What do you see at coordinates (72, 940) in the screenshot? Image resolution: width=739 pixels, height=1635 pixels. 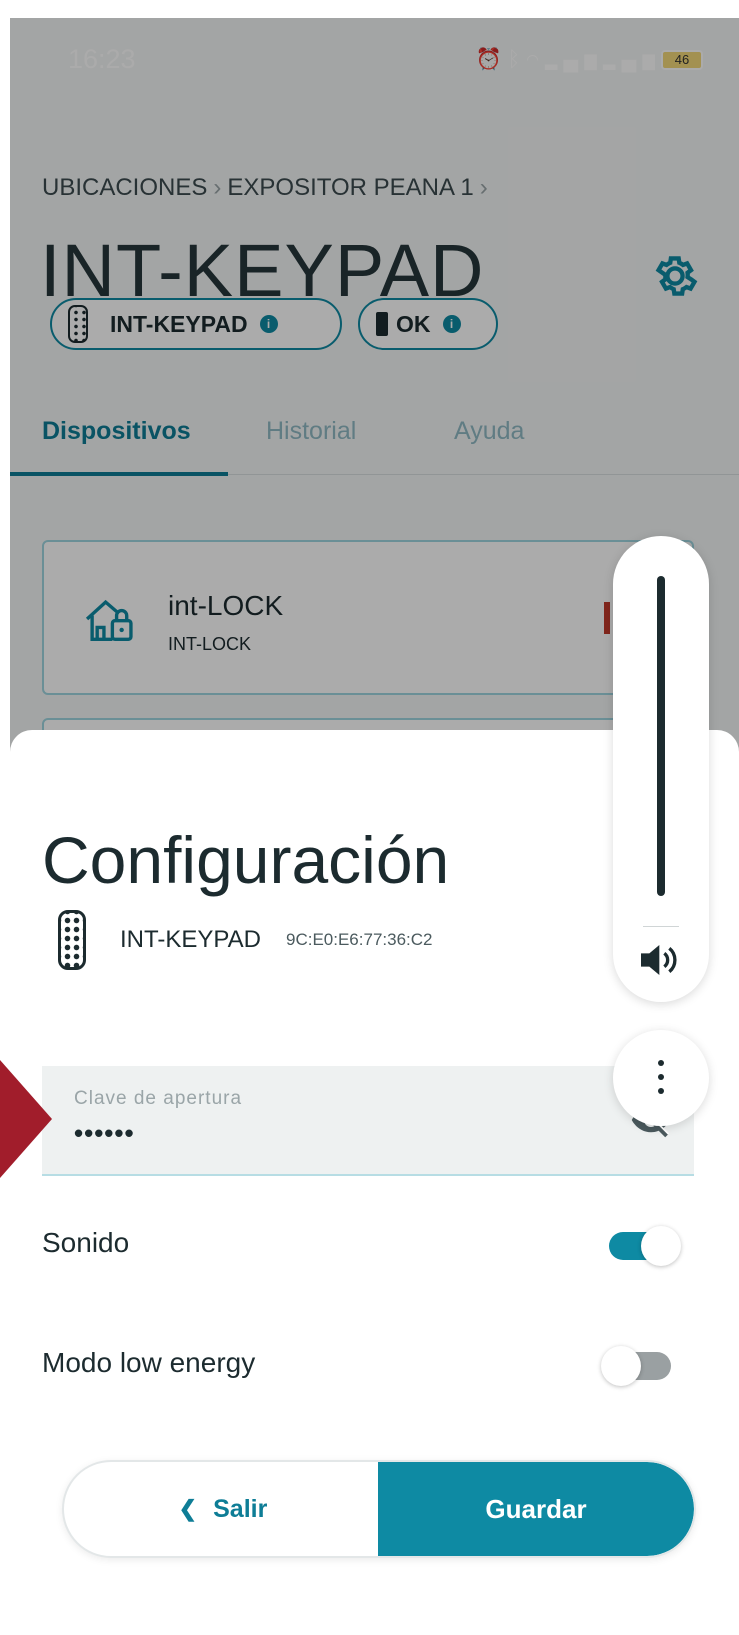 I see `keypad-icon` at bounding box center [72, 940].